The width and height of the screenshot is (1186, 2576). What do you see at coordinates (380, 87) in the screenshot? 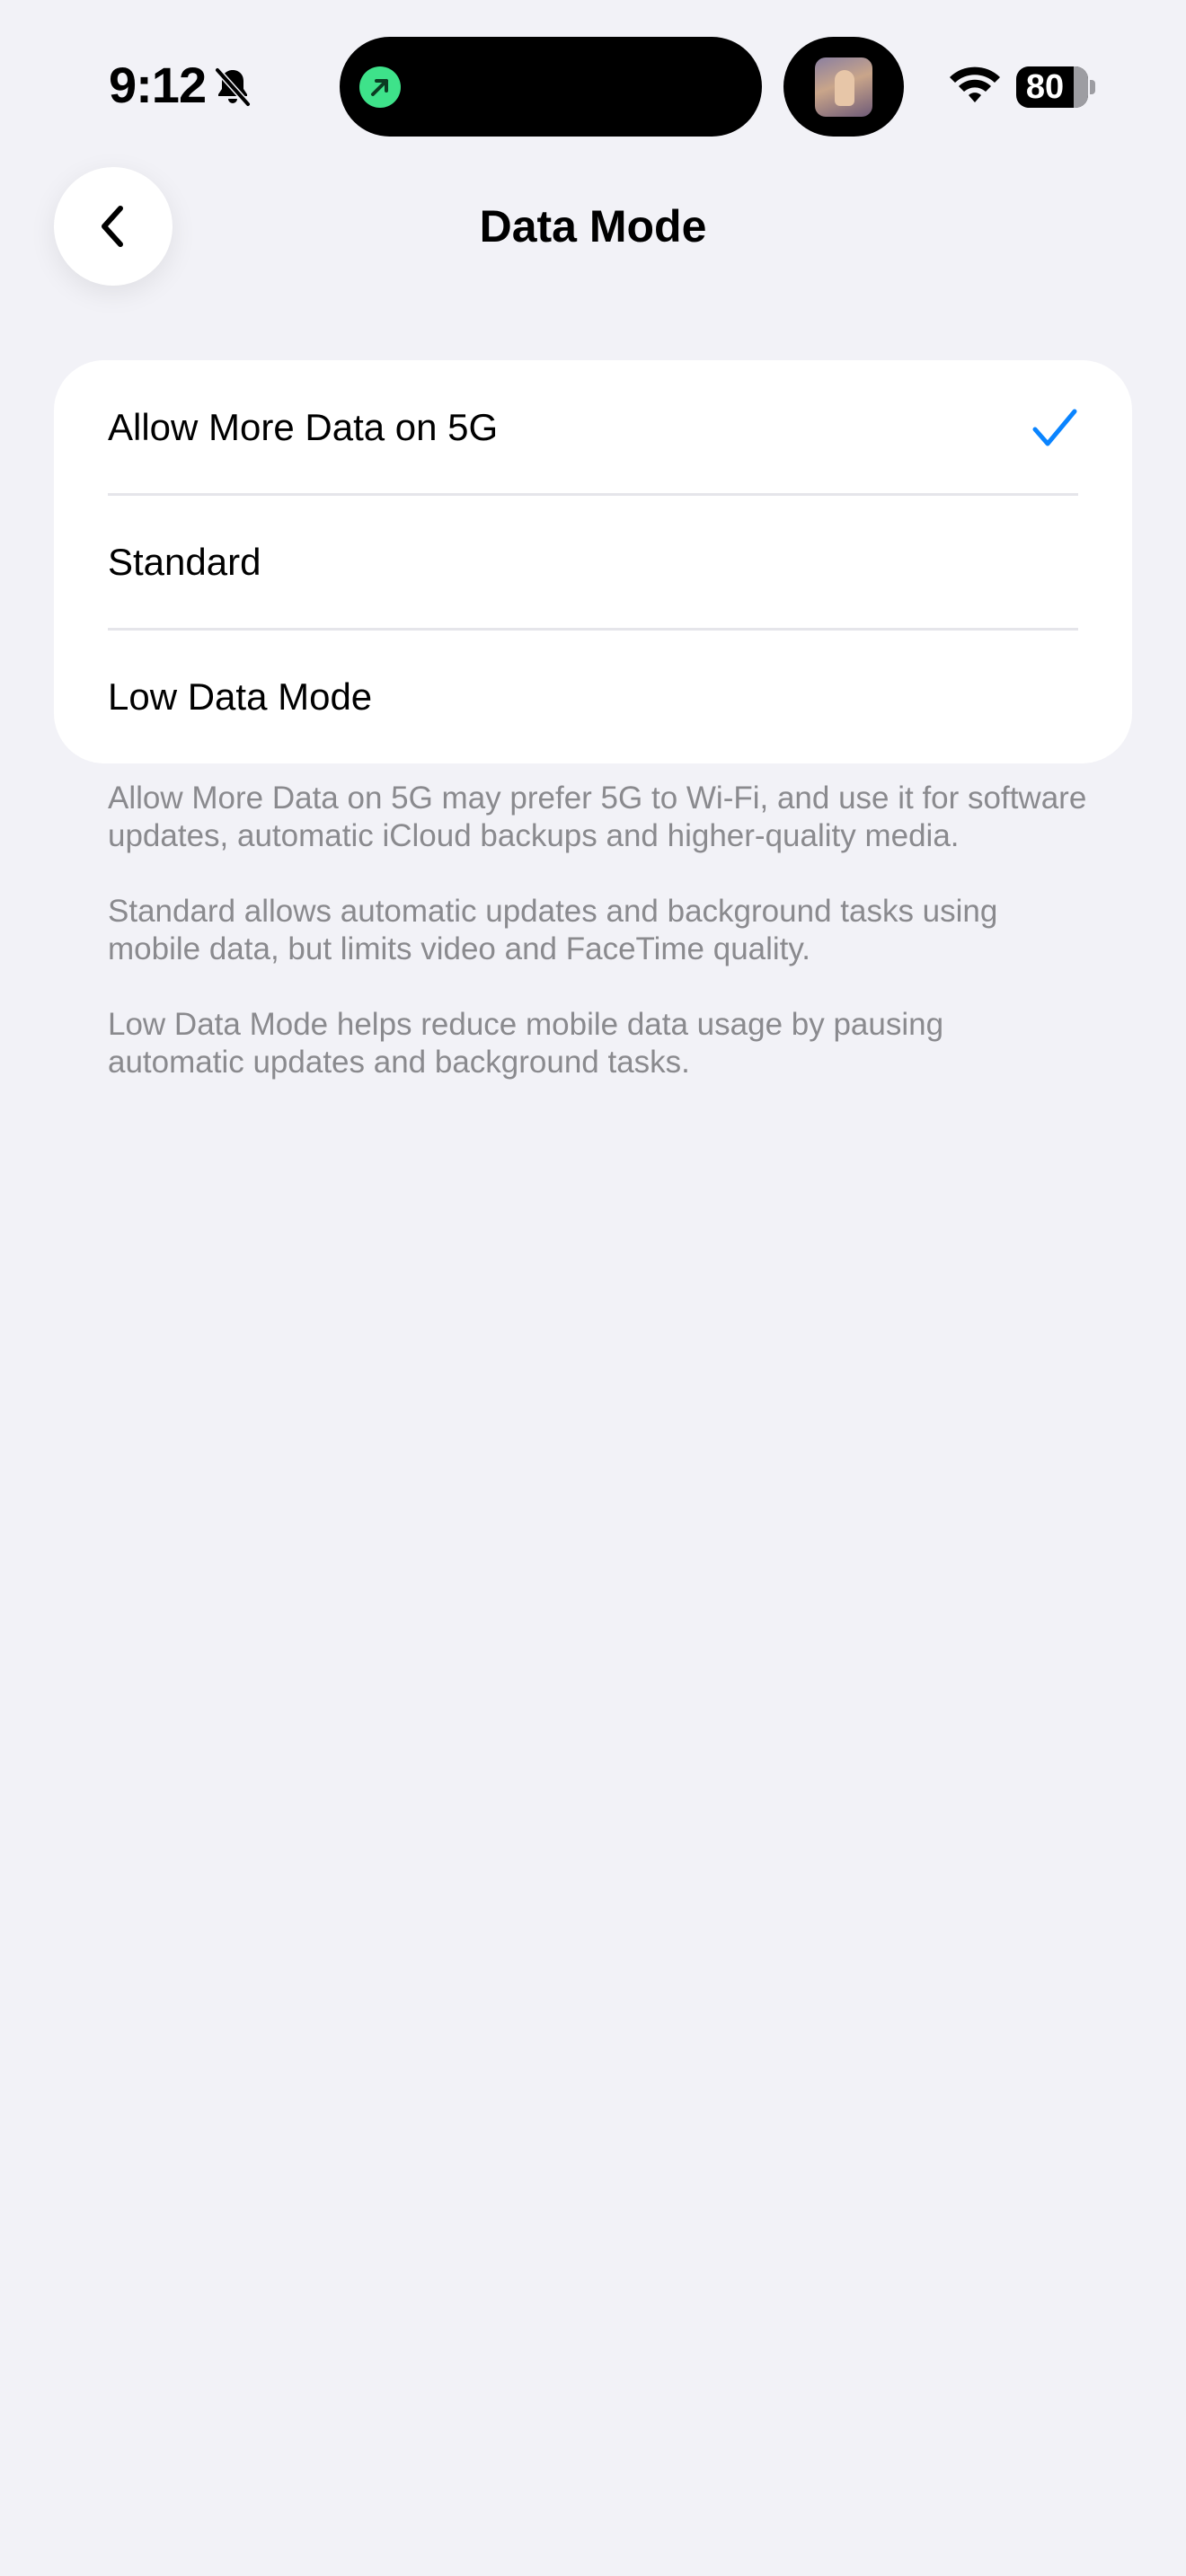
I see `location-arrow-icon` at bounding box center [380, 87].